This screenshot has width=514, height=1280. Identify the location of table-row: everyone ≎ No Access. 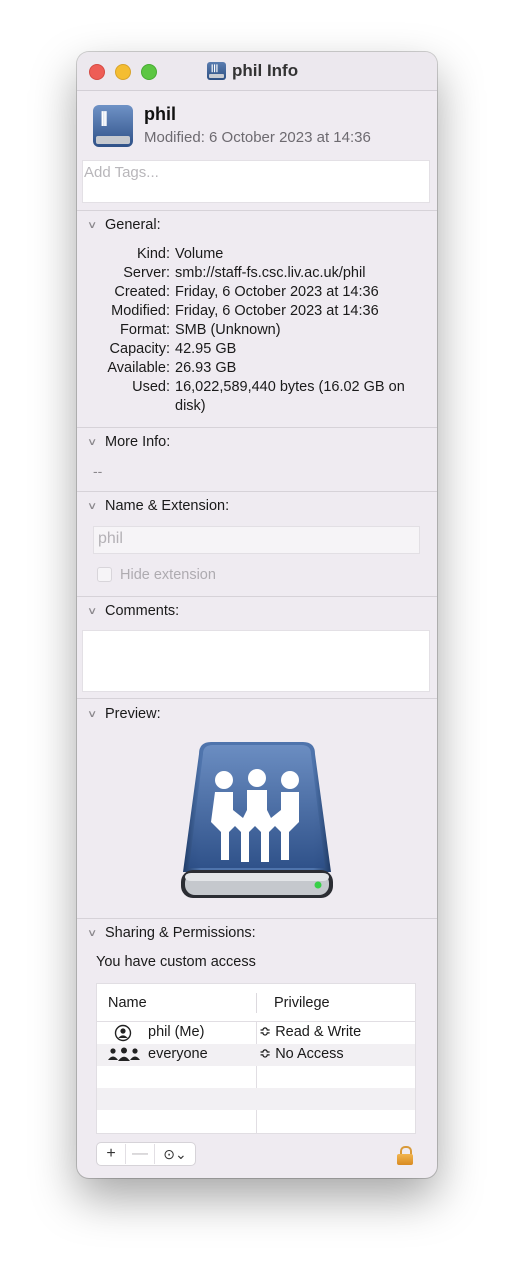
(256, 1055).